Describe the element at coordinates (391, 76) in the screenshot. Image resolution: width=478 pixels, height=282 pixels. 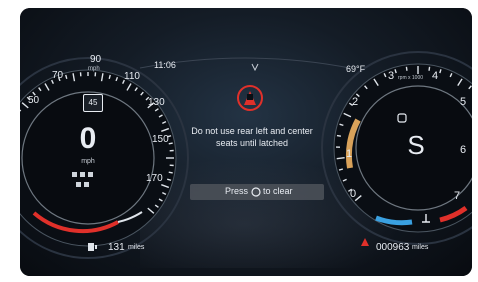
I see `tach-tick-3: 3` at that location.